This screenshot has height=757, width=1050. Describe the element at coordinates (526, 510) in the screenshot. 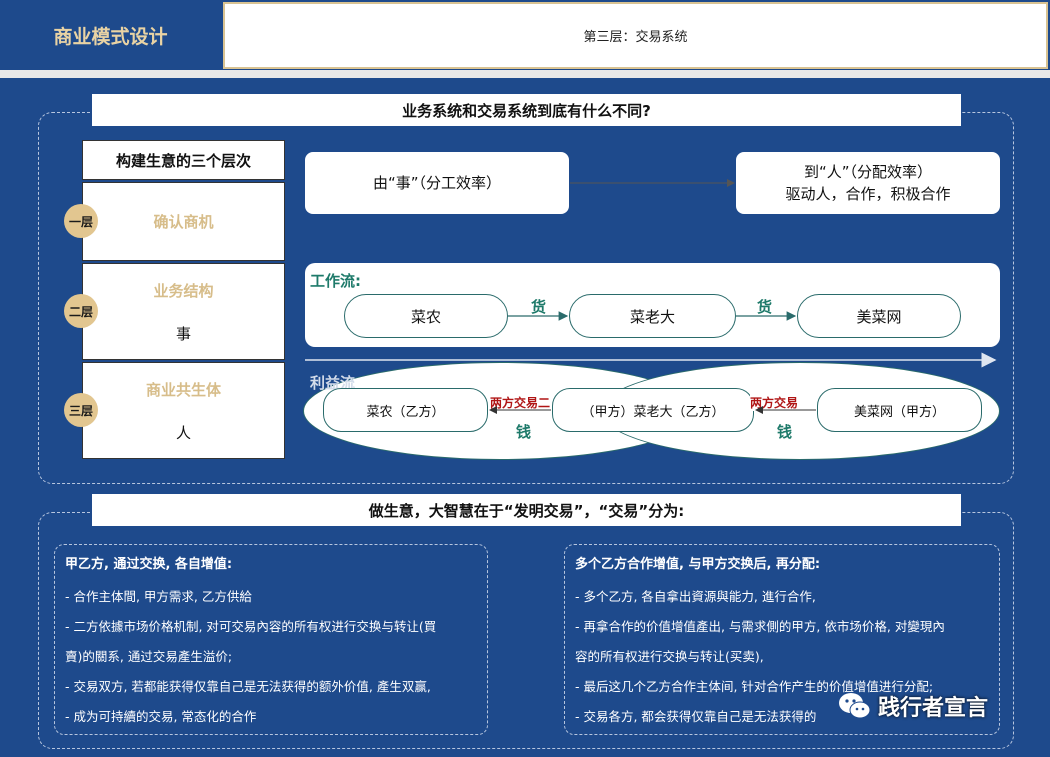

I see `bottom-banner: 做生意，大智慧在于“发明交易”，“交易”分为:` at that location.